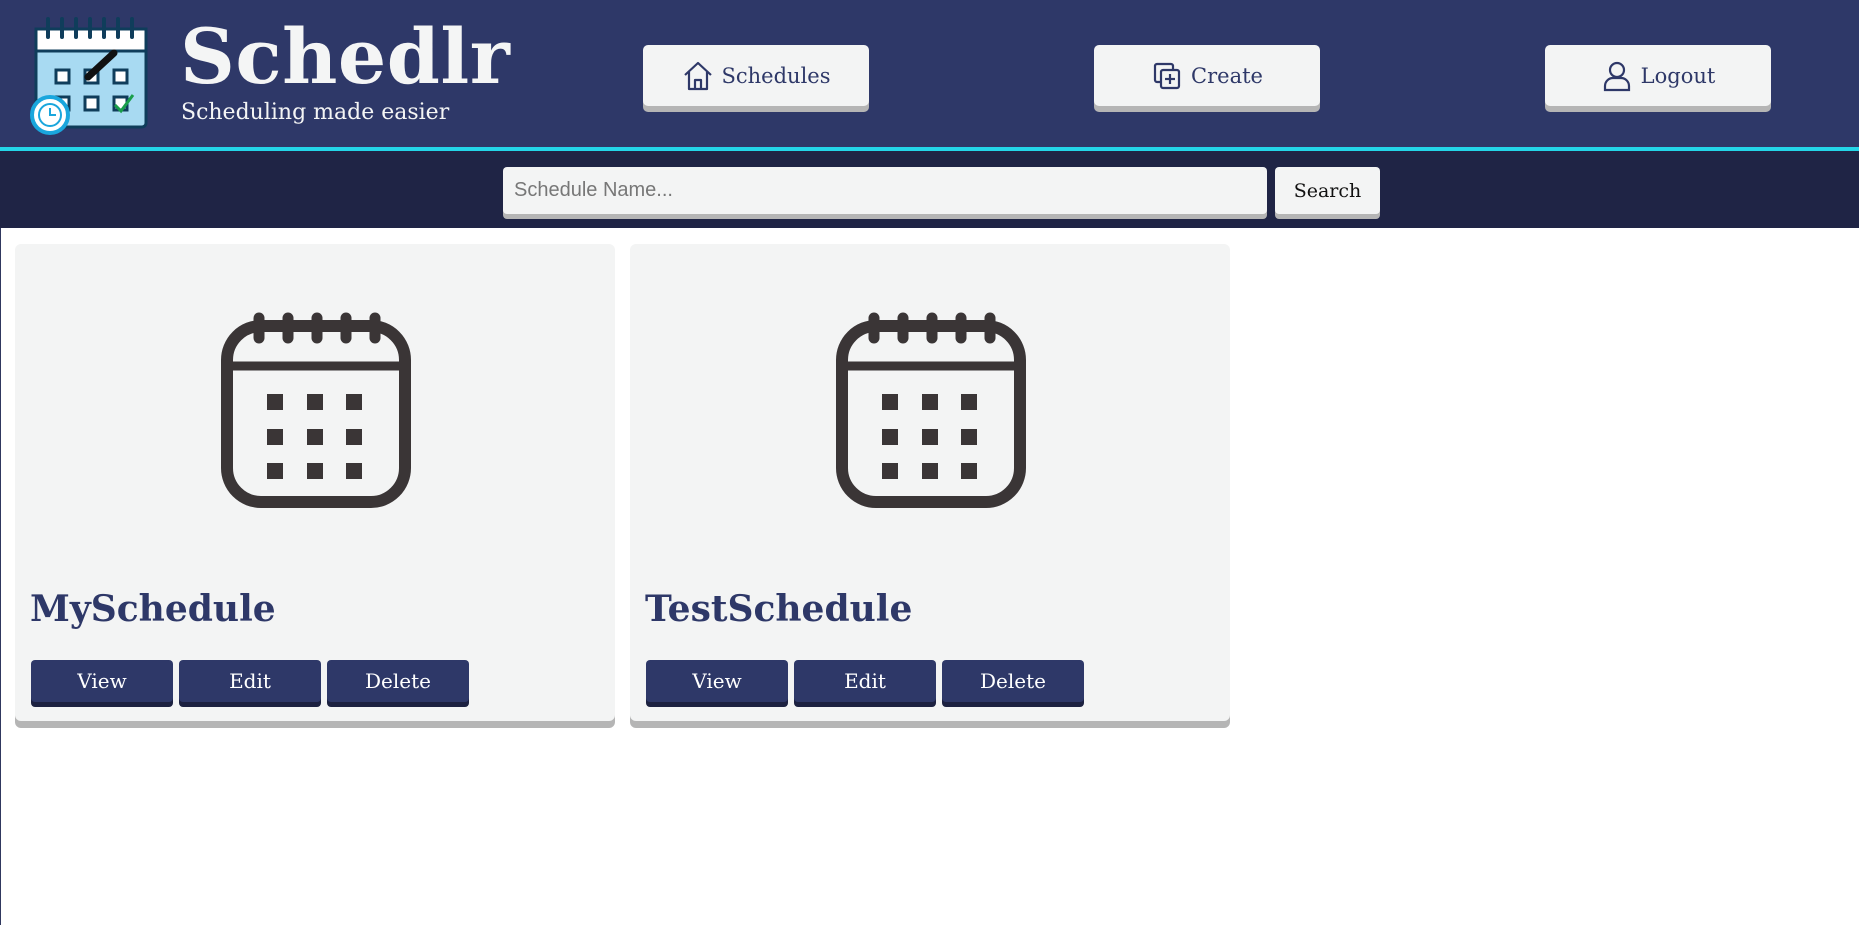 The image size is (1859, 925). Describe the element at coordinates (92, 75) in the screenshot. I see `calendar-logo-icon` at that location.